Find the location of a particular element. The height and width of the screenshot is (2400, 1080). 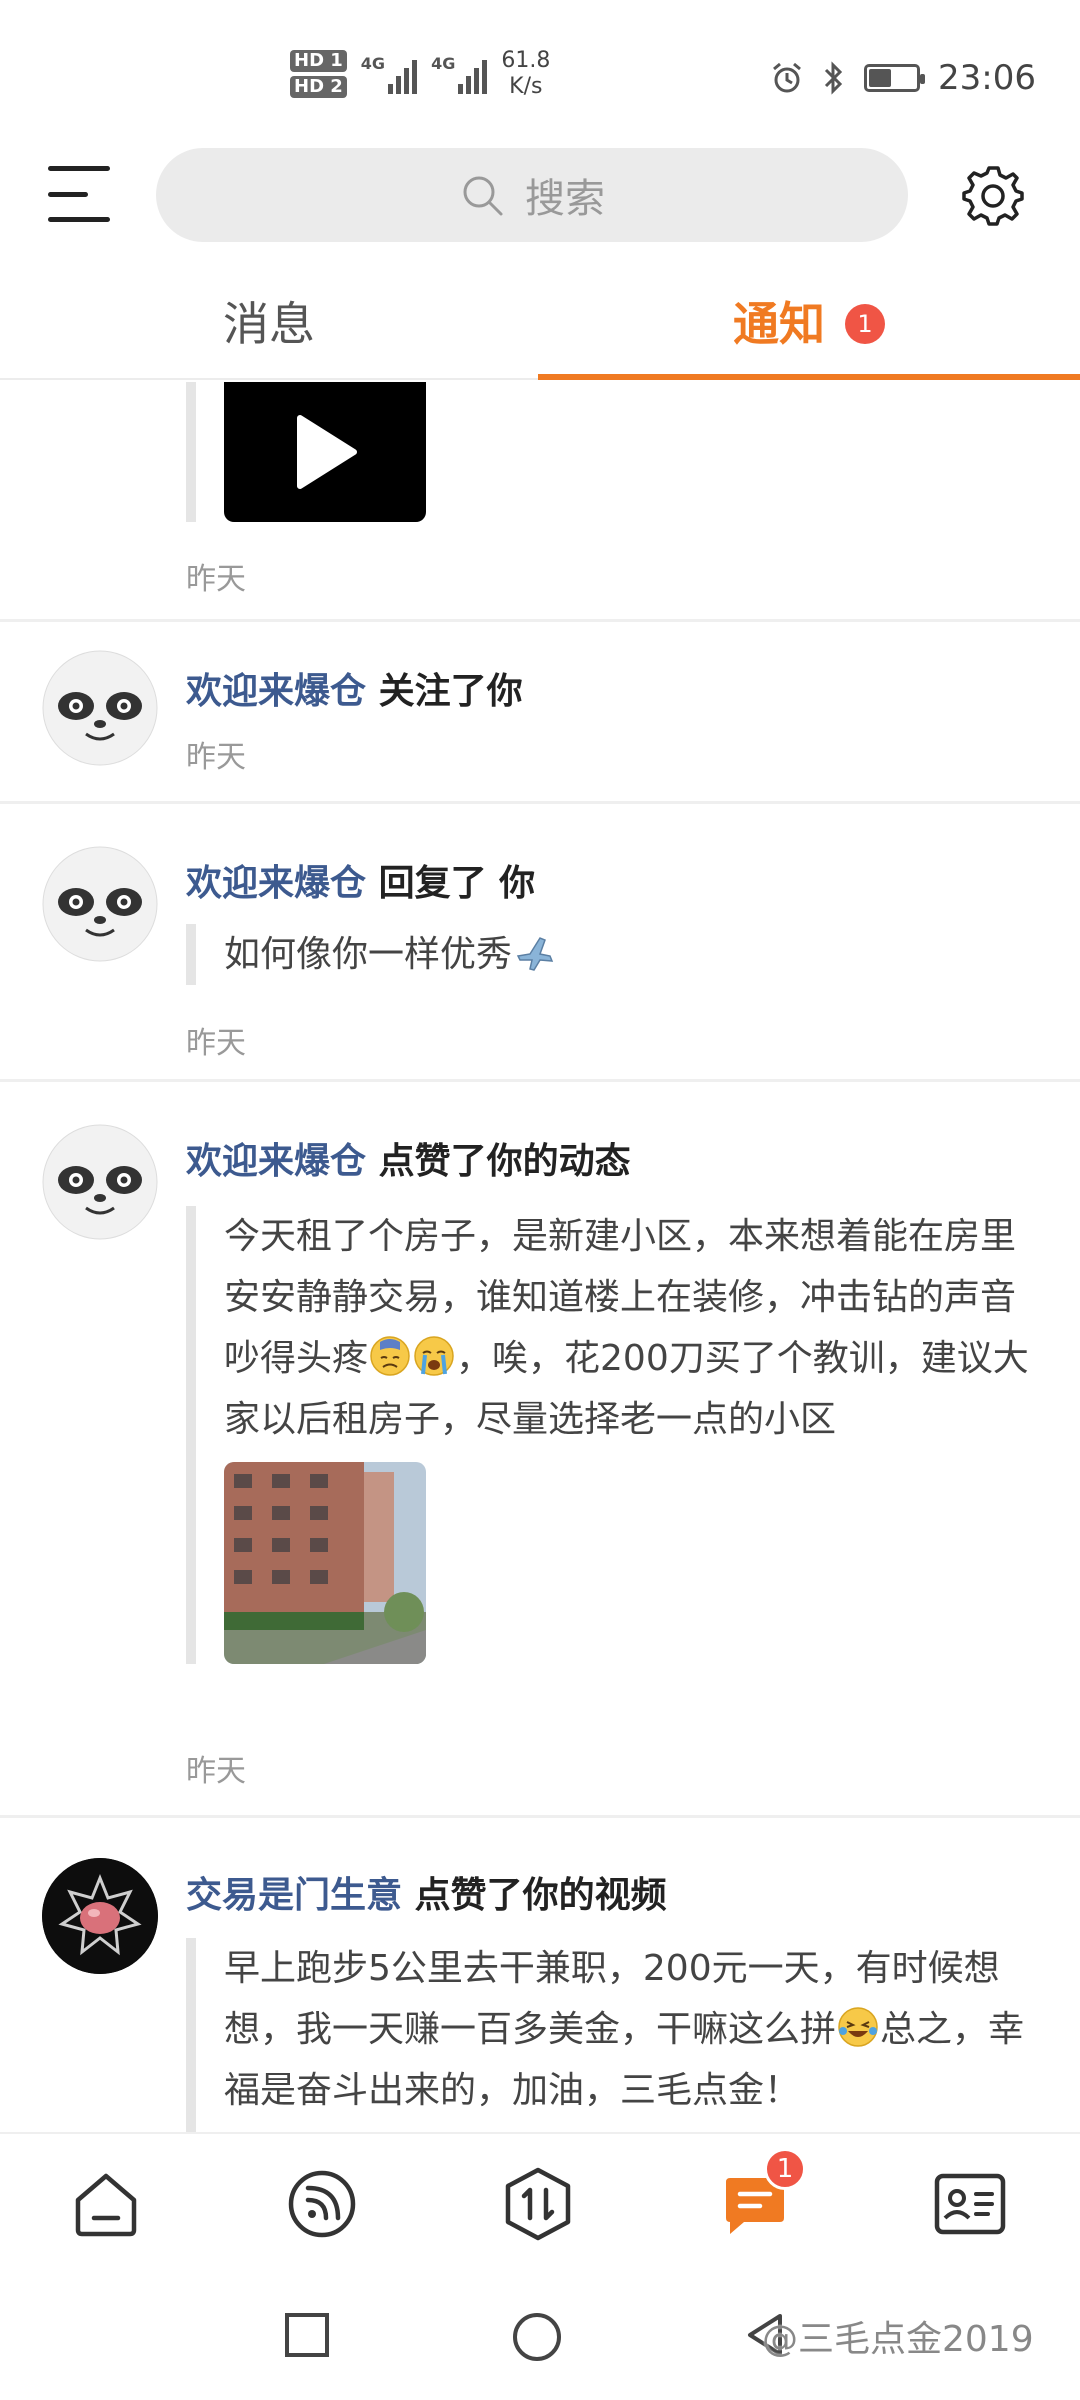

quote-block is located at coordinates (306, 452).